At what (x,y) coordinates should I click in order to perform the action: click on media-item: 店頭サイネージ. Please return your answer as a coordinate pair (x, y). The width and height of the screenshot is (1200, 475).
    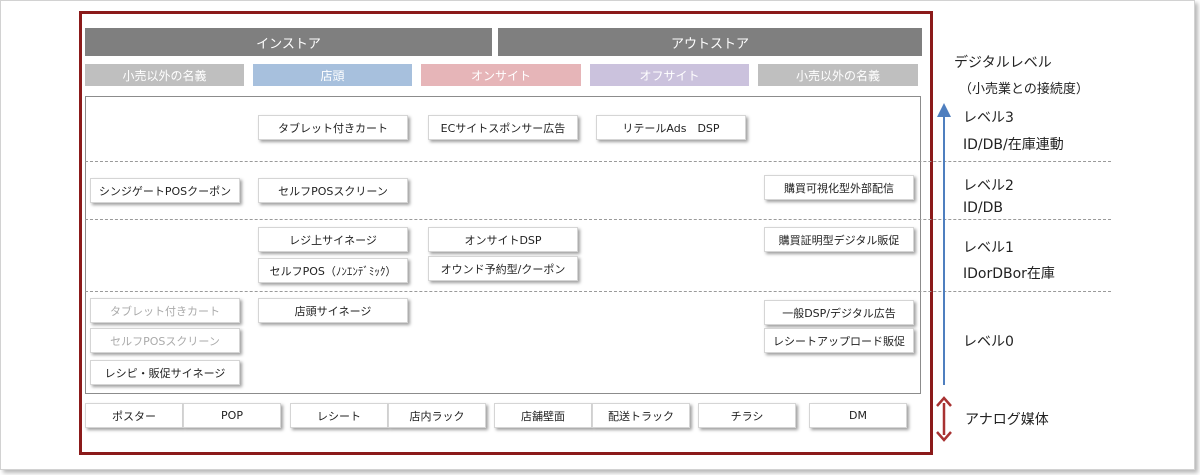
    Looking at the image, I should click on (333, 310).